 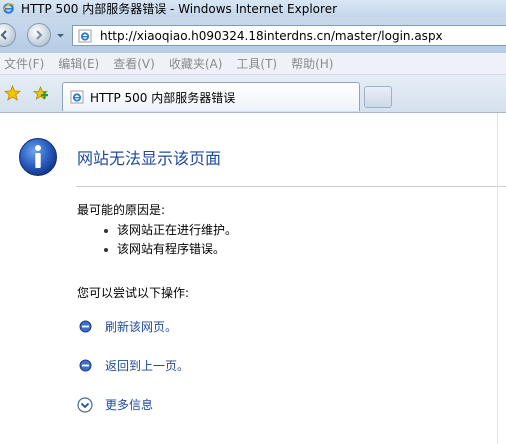 I want to click on forward-arrow-icon, so click(x=39, y=35).